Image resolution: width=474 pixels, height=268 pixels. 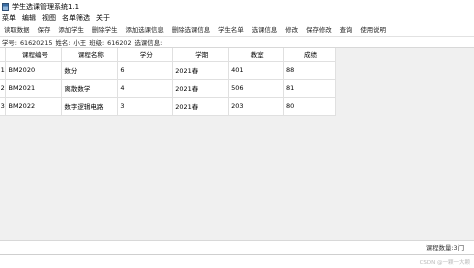 What do you see at coordinates (309, 106) in the screenshot?
I see `cell-score: 80` at bounding box center [309, 106].